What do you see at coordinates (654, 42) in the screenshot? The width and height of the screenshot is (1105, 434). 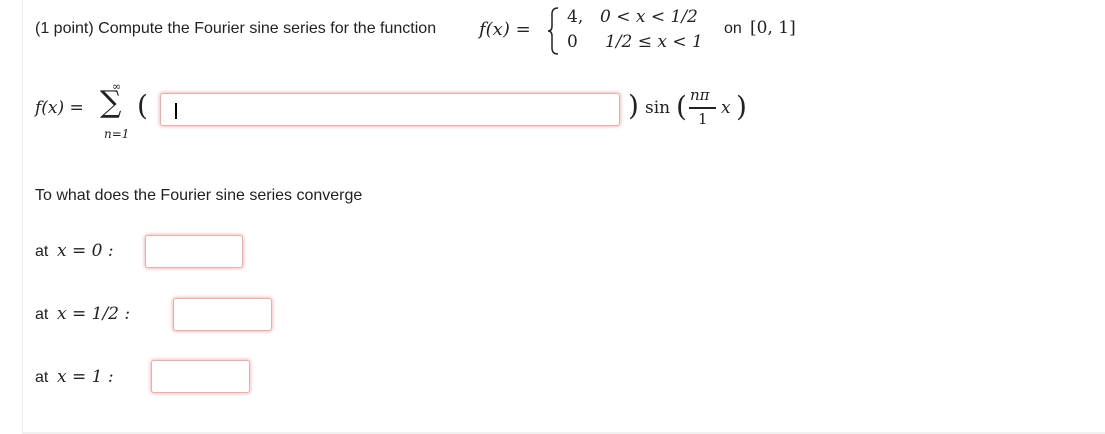 I see `case2-condition: 1/2 ≤ x < 1` at bounding box center [654, 42].